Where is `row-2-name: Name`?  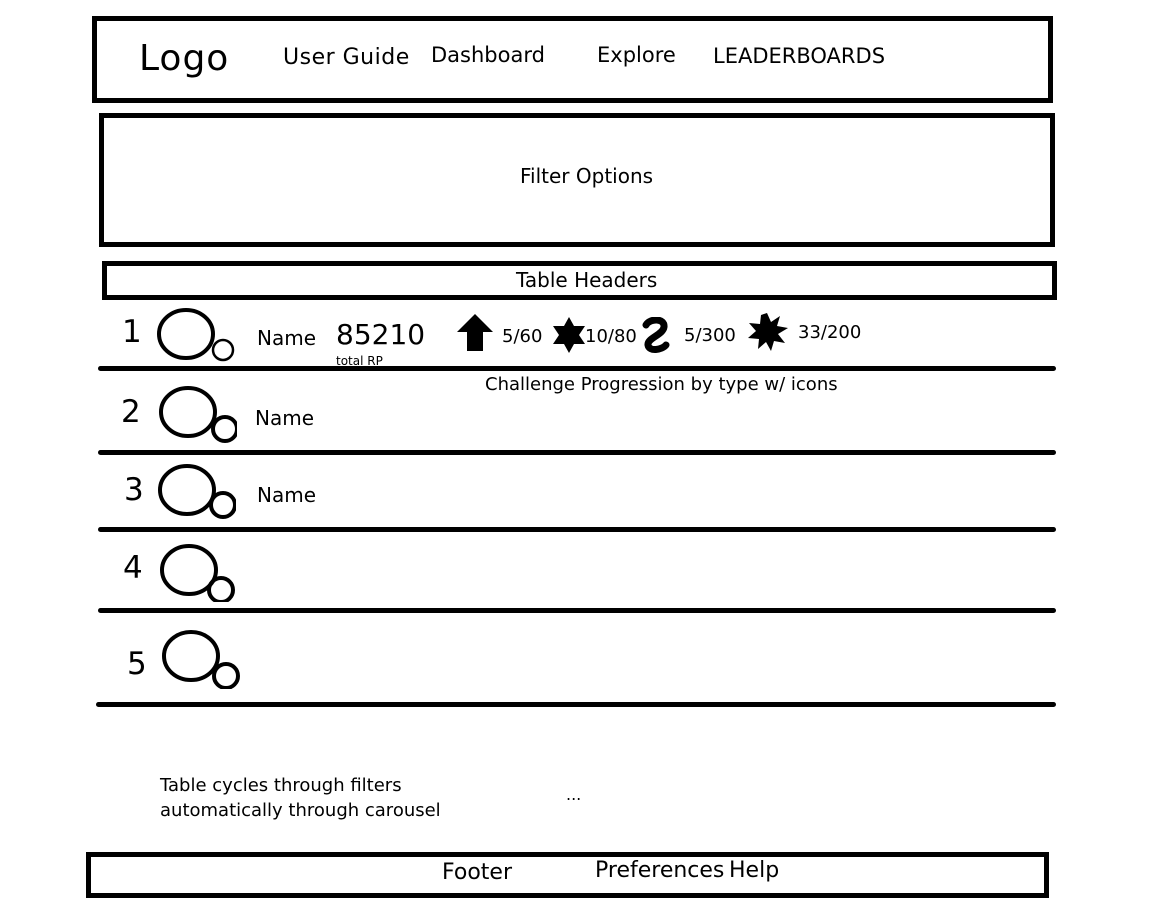 row-2-name: Name is located at coordinates (284, 418).